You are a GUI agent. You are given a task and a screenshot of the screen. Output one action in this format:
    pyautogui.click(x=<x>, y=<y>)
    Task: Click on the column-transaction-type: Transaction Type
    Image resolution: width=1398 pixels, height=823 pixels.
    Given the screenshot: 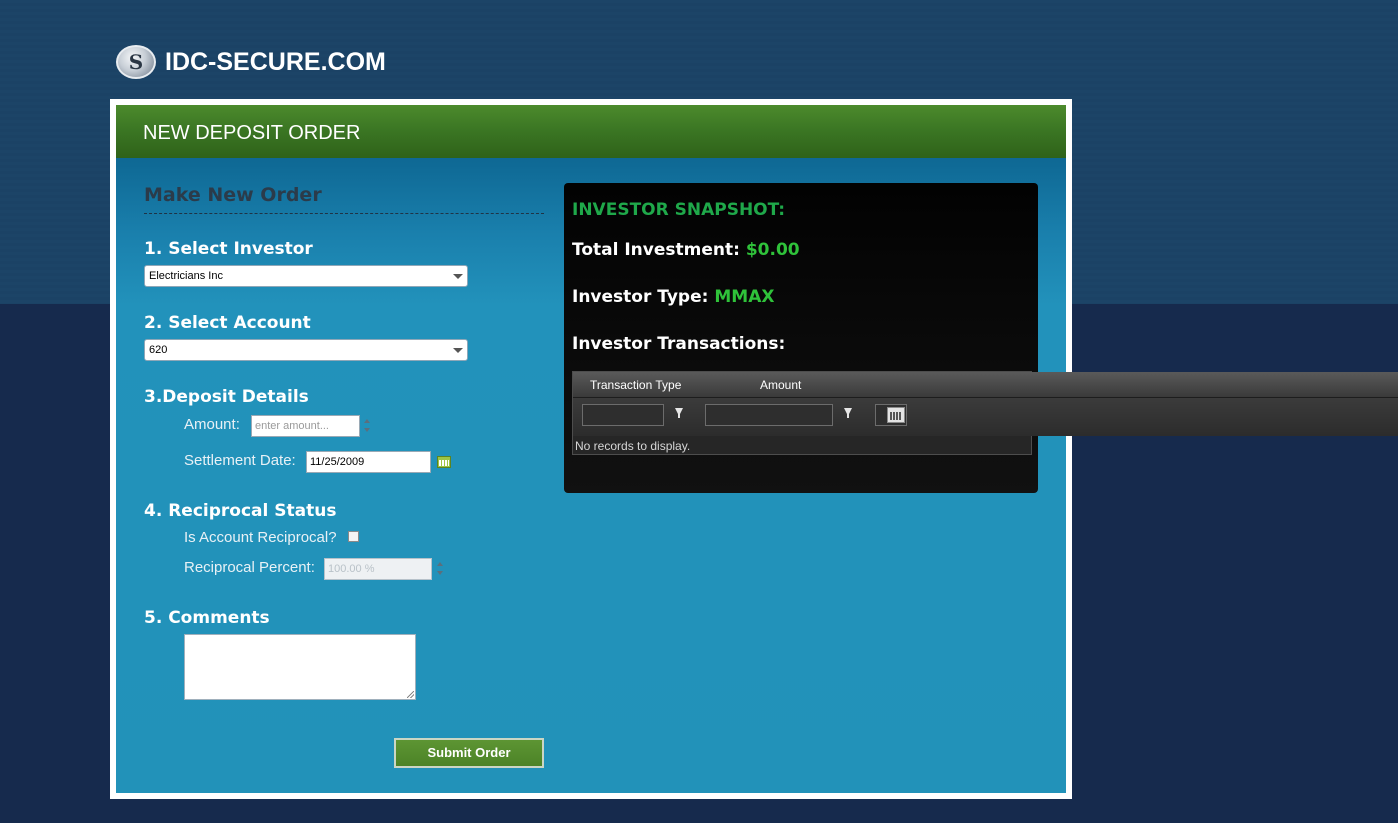 What is the action you would take?
    pyautogui.click(x=635, y=385)
    